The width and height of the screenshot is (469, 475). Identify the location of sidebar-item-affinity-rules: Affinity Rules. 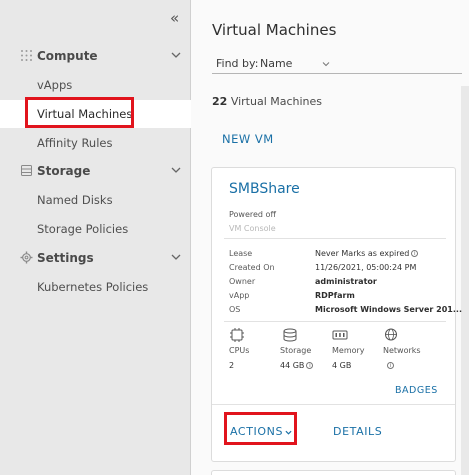
(95, 143).